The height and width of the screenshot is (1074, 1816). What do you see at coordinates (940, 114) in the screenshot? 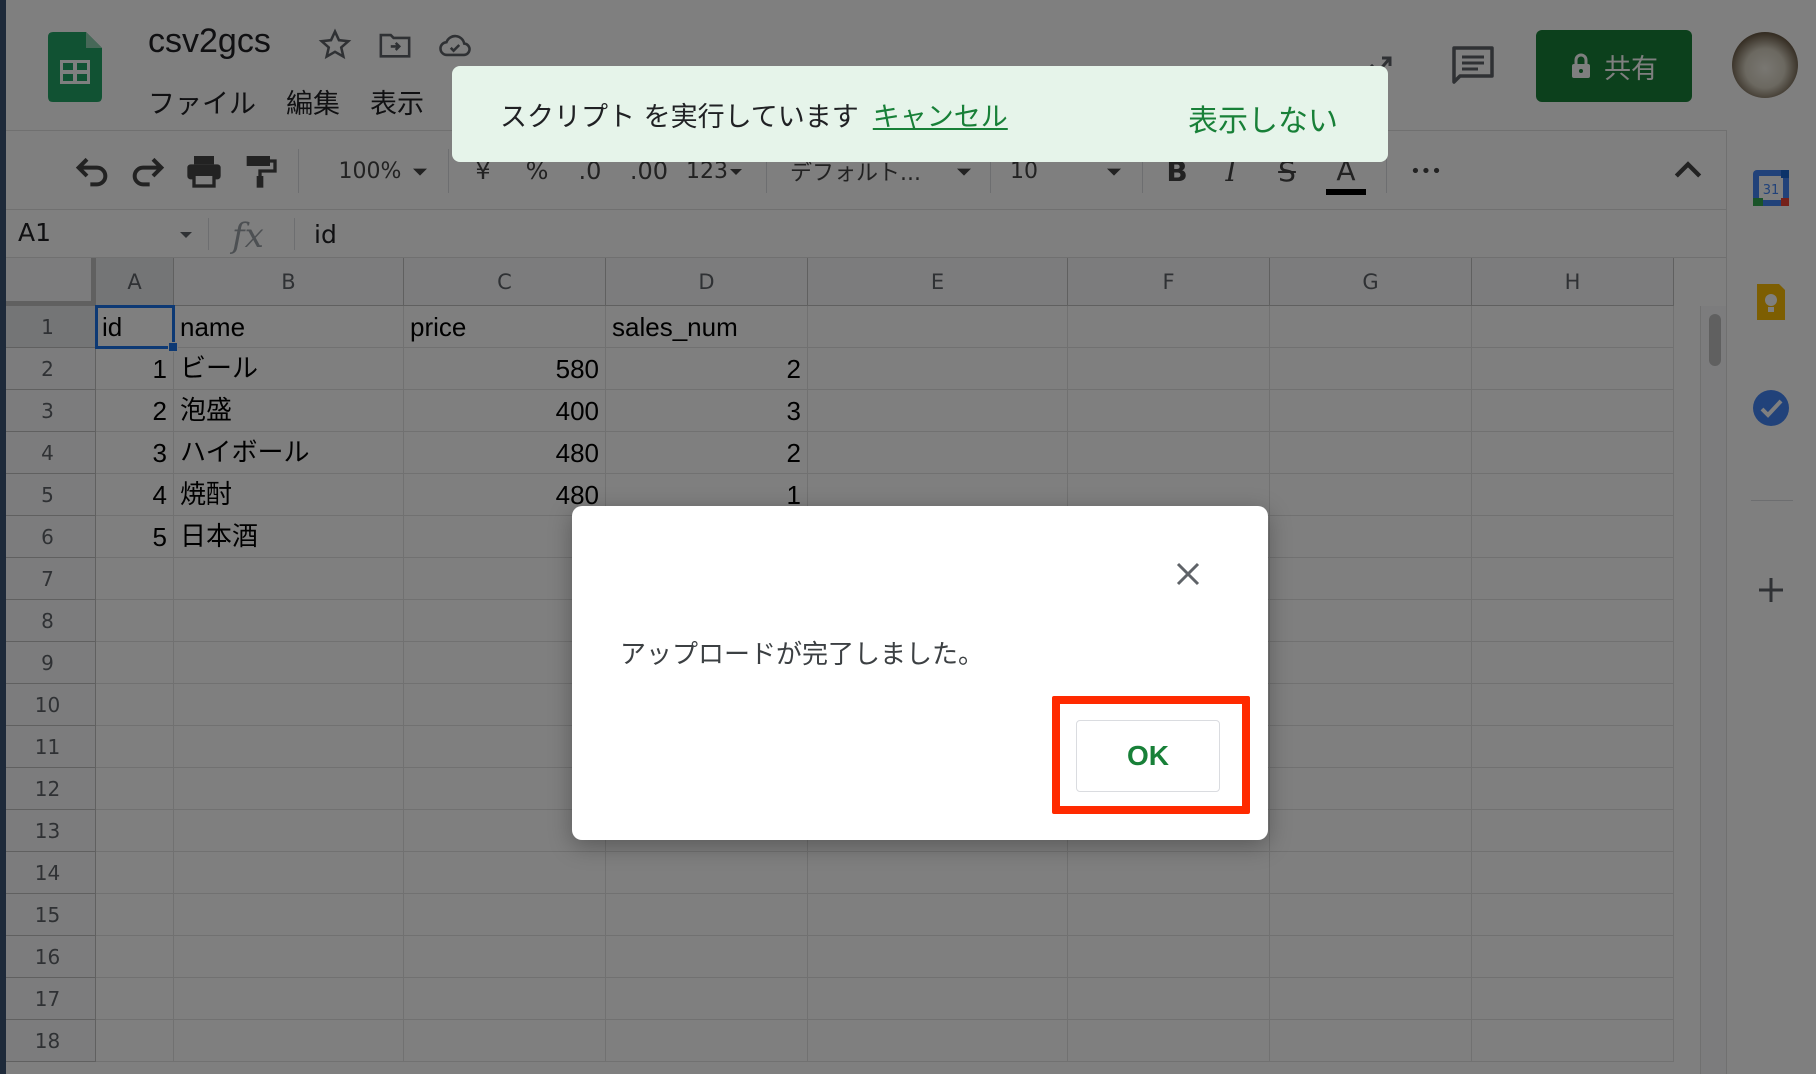
I see `toast-cancel-link: キャンセル` at bounding box center [940, 114].